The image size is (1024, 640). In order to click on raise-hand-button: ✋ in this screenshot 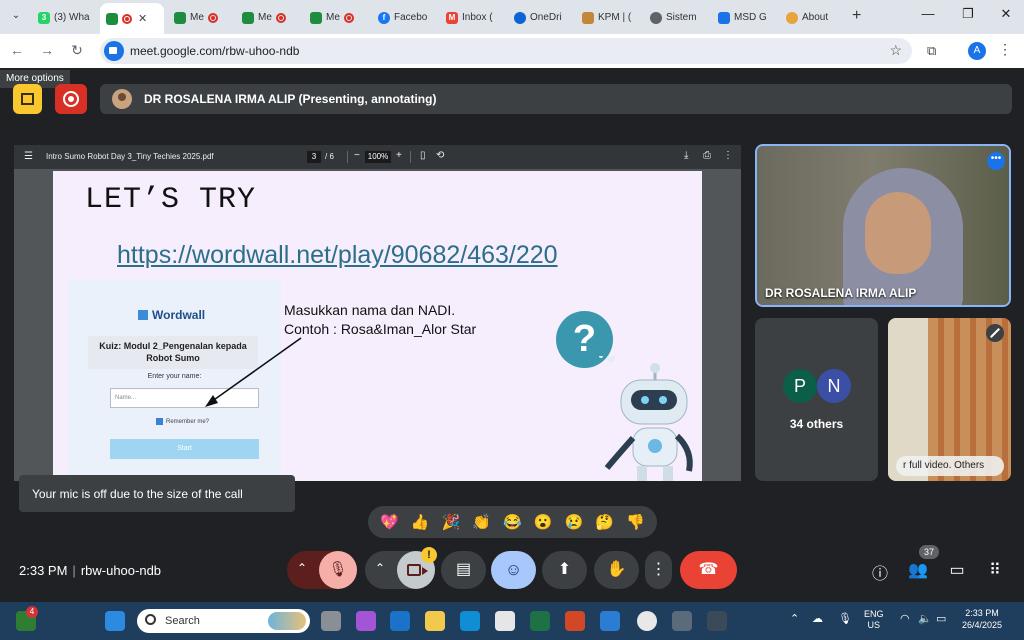, I will do `click(616, 570)`.